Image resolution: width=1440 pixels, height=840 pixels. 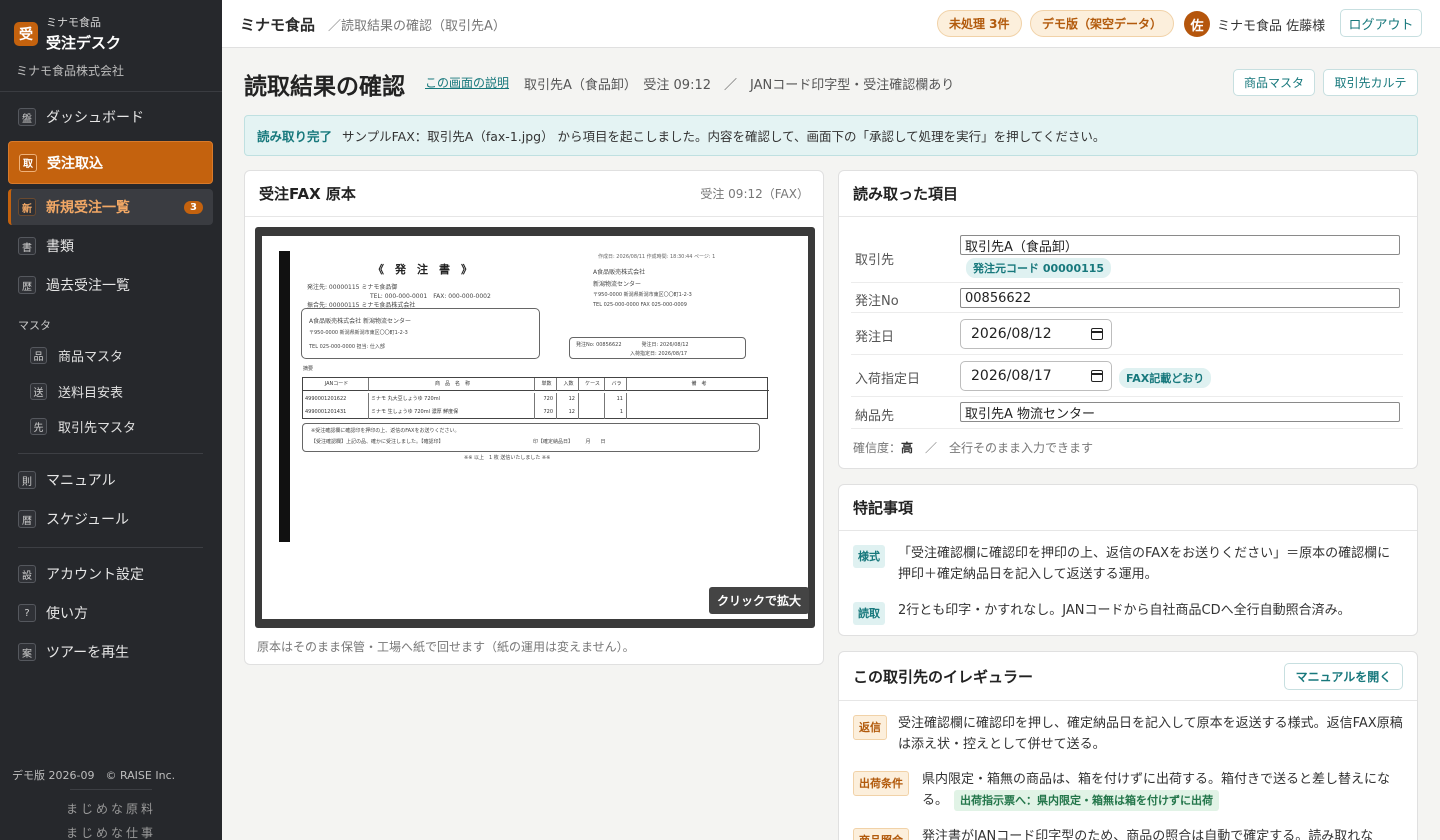 What do you see at coordinates (110, 809) in the screenshot?
I see `tagline: まじめな原料` at bounding box center [110, 809].